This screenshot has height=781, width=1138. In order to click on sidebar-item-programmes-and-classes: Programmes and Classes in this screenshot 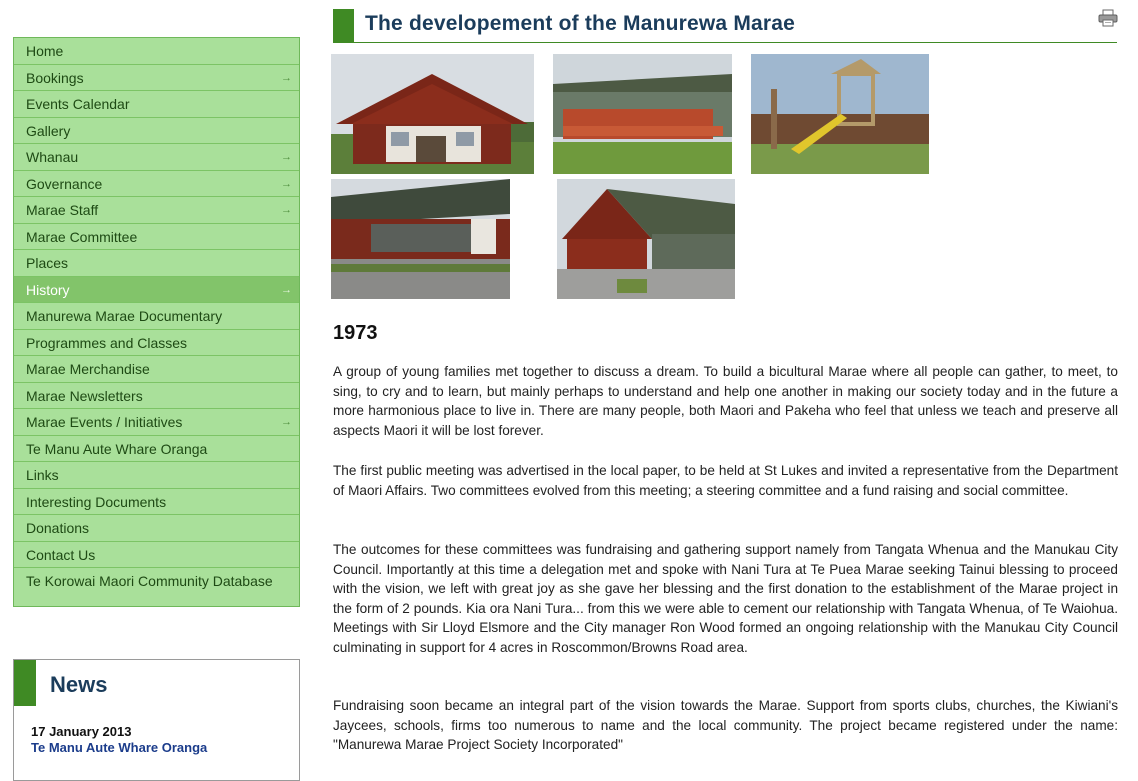, I will do `click(156, 343)`.